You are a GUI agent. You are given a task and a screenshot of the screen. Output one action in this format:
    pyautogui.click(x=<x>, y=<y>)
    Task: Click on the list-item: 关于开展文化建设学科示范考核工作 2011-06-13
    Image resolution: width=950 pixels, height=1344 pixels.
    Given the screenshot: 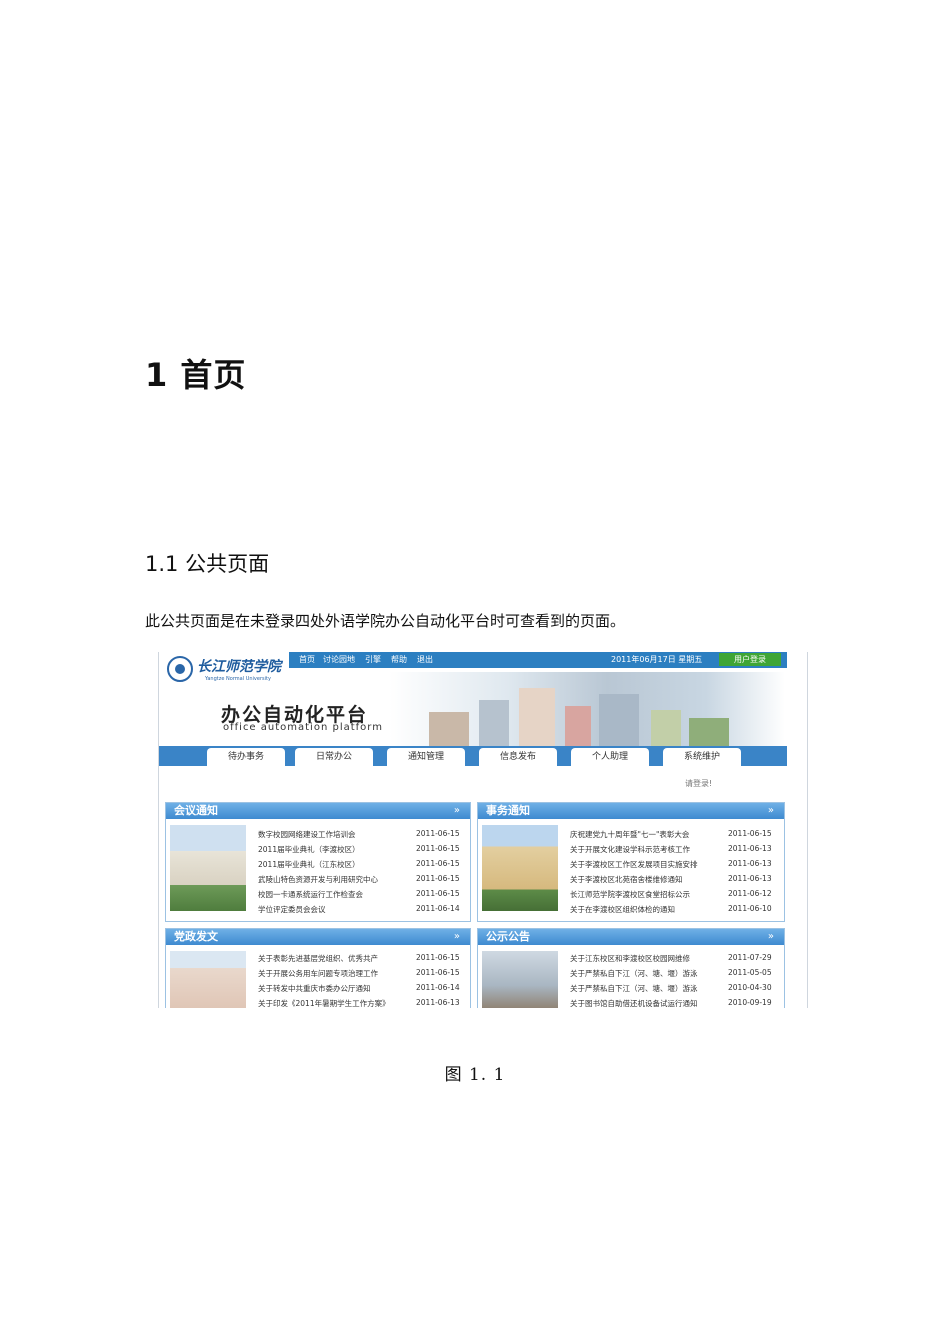 What is the action you would take?
    pyautogui.click(x=676, y=851)
    